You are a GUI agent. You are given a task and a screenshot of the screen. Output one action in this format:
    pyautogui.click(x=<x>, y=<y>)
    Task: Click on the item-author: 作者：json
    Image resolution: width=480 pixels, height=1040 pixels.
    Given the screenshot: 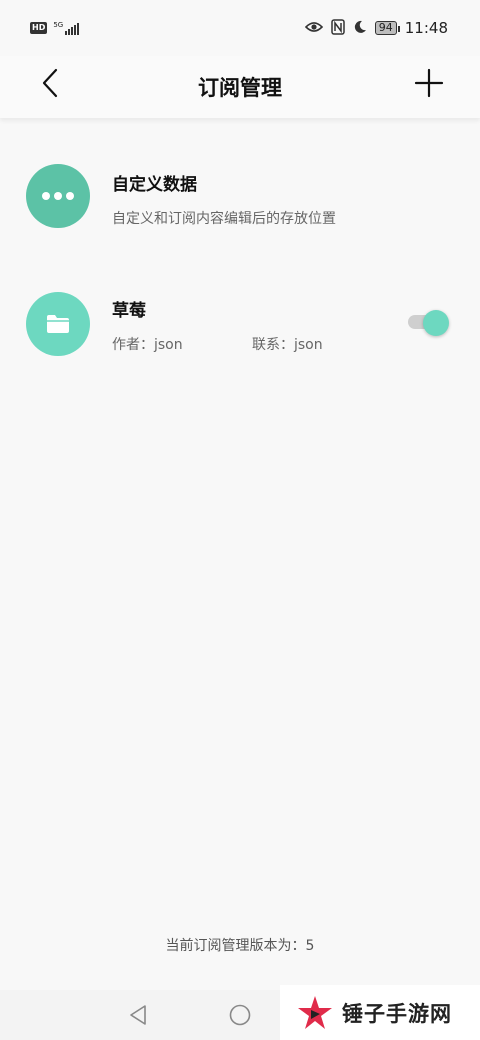 What is the action you would take?
    pyautogui.click(x=147, y=345)
    